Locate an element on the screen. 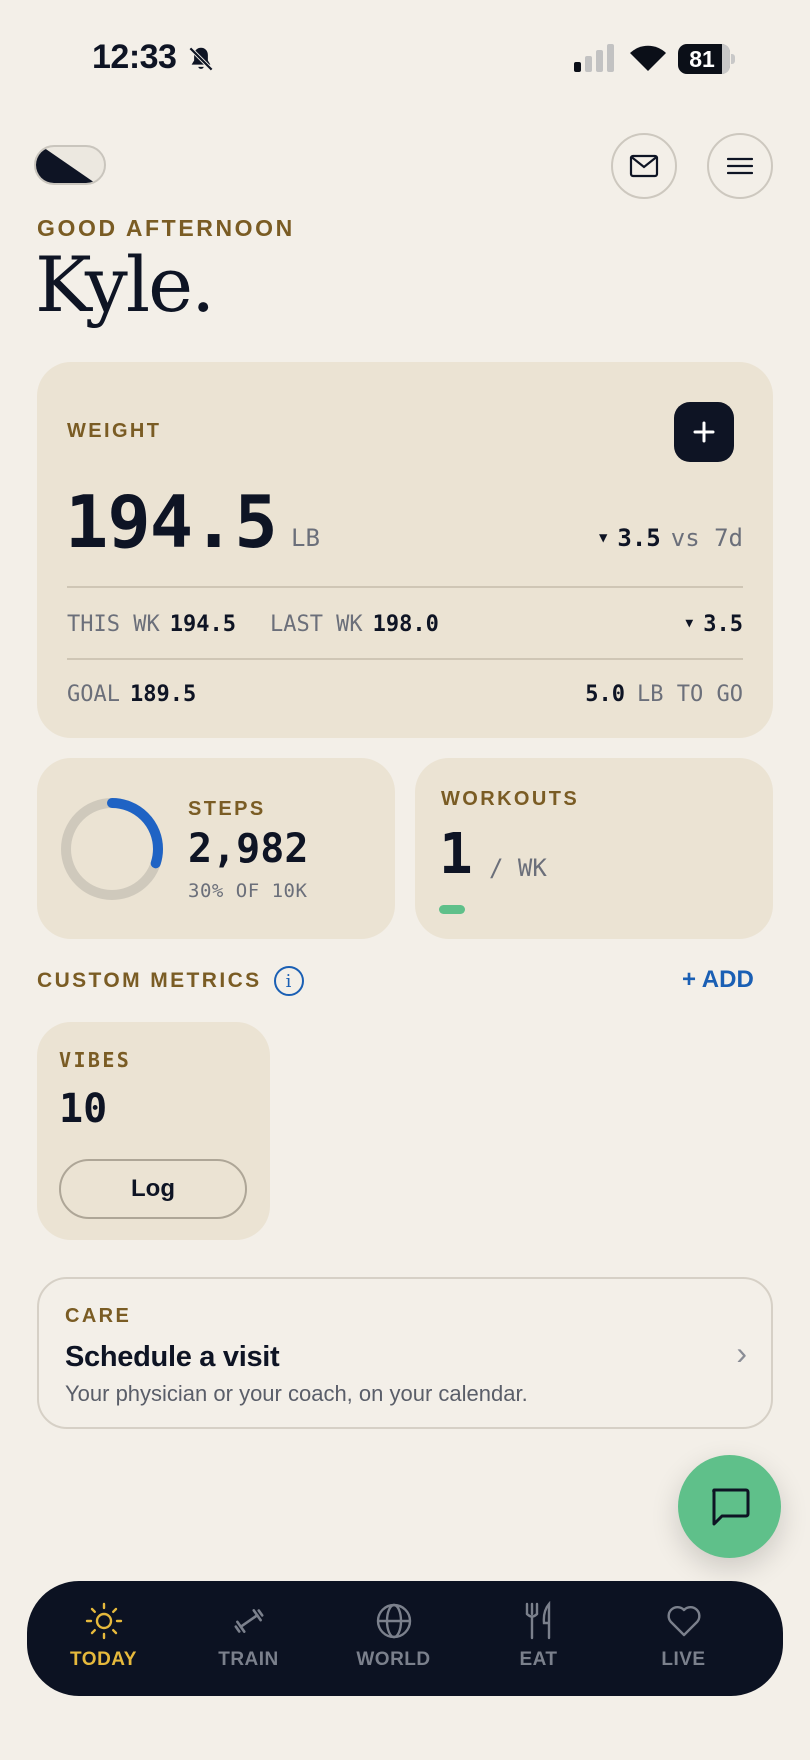 The image size is (810, 1760). tab-today: TODAY is located at coordinates (103, 1638).